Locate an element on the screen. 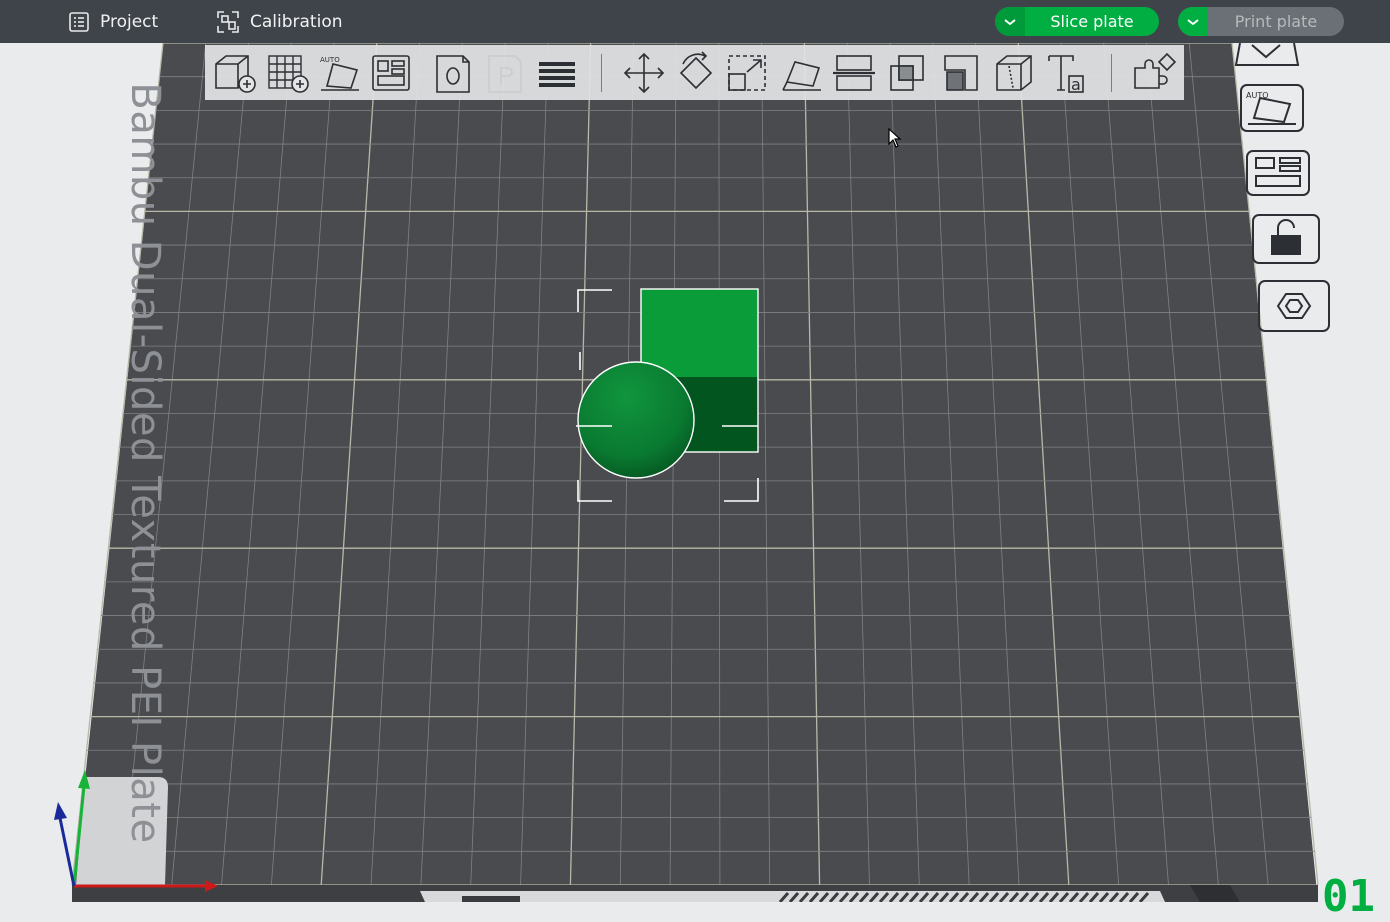 The height and width of the screenshot is (922, 1390). right-arrange-button is located at coordinates (1279, 173).